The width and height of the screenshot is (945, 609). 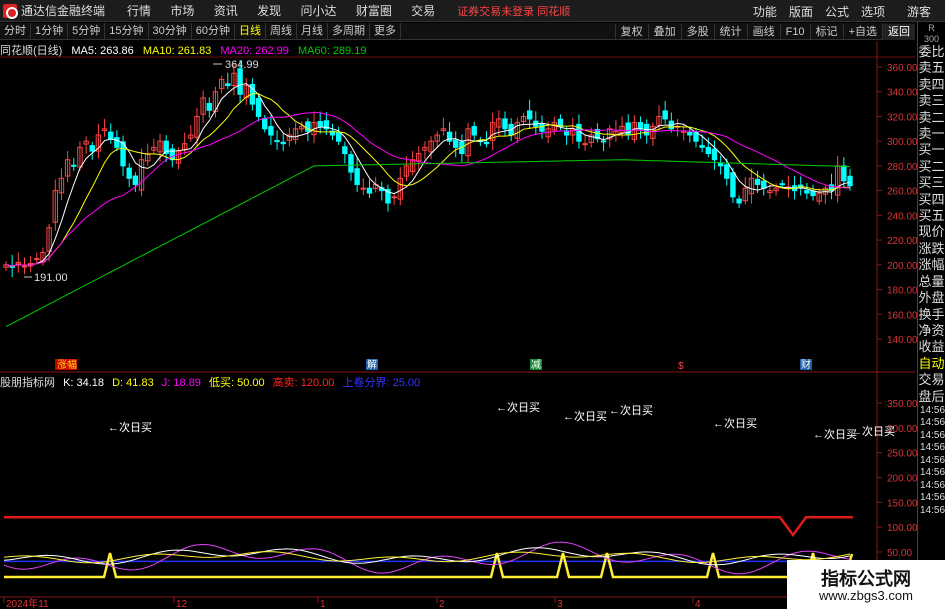 What do you see at coordinates (902, 528) in the screenshot?
I see `indicator-tick-label: 100.00` at bounding box center [902, 528].